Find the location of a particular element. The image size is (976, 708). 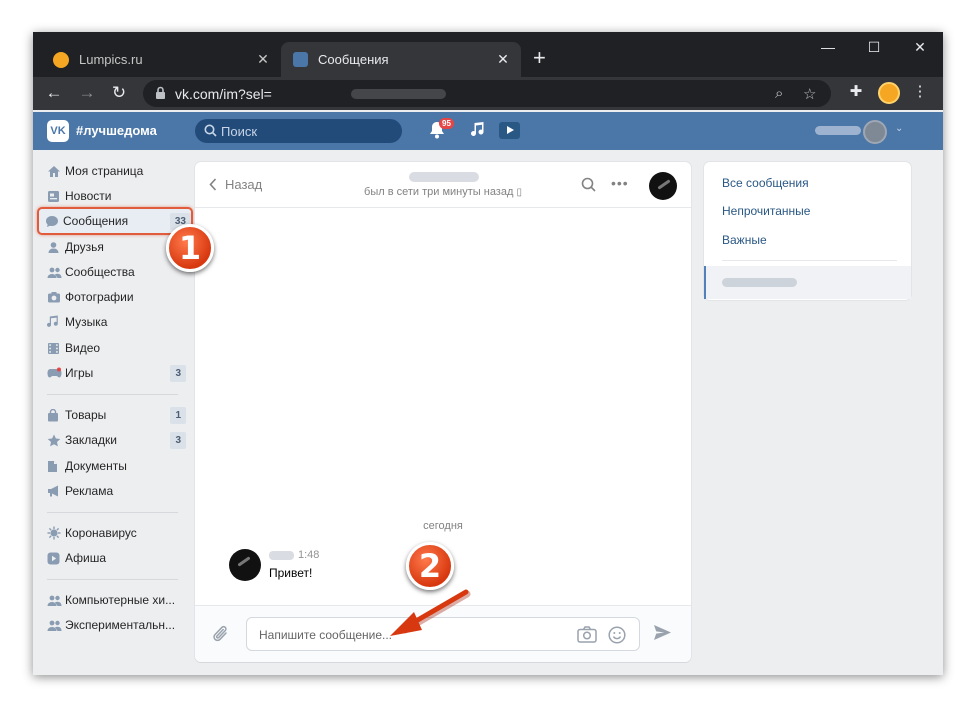

tab-lumpics: Lumpics.ru ✕ is located at coordinates (161, 59).